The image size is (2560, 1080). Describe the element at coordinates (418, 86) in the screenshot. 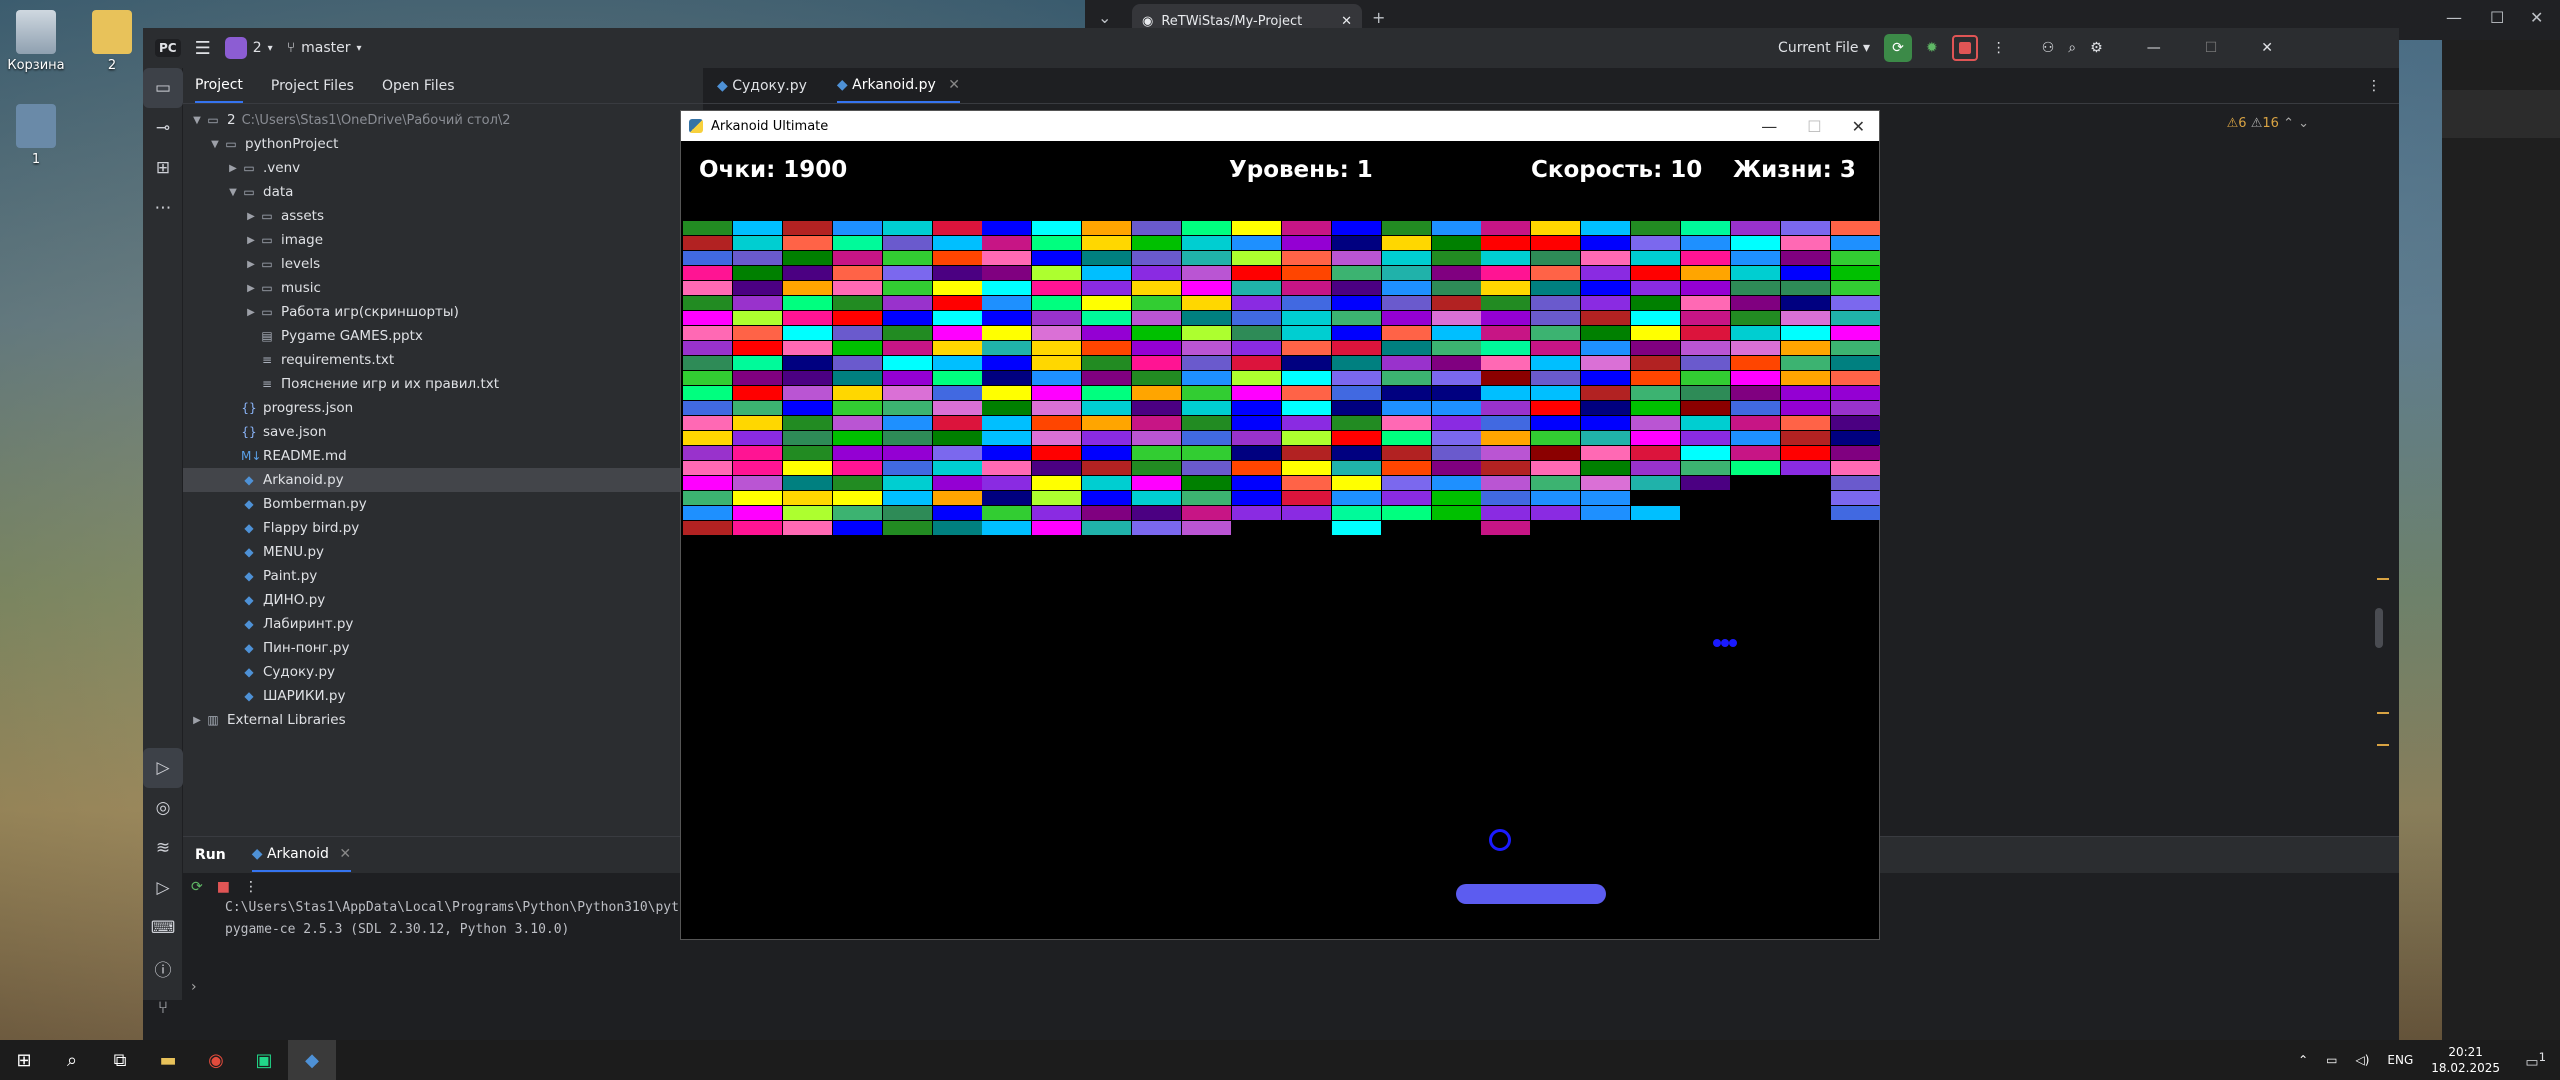

I see `tab-open-files: Open Files` at that location.